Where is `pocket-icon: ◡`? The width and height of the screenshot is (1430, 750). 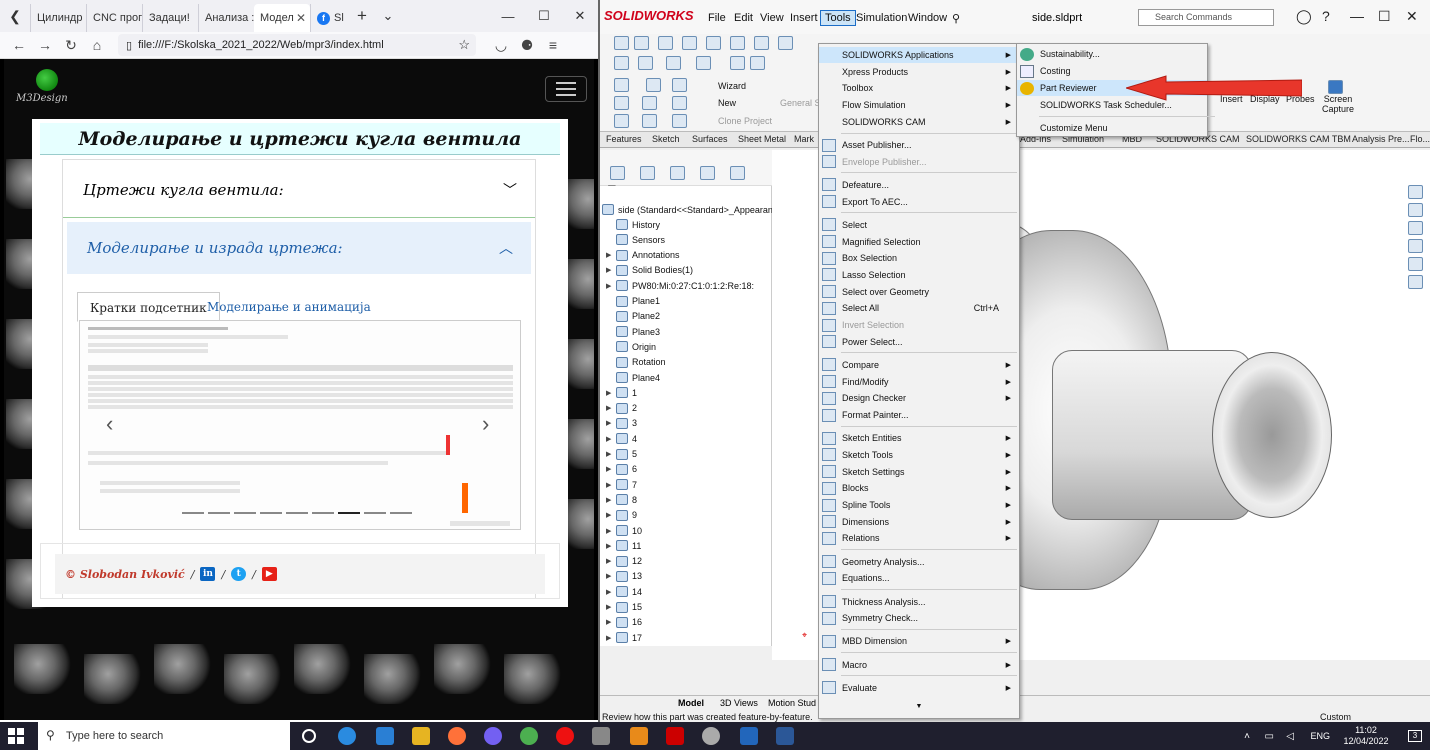
pocket-icon: ◡ is located at coordinates (501, 45).